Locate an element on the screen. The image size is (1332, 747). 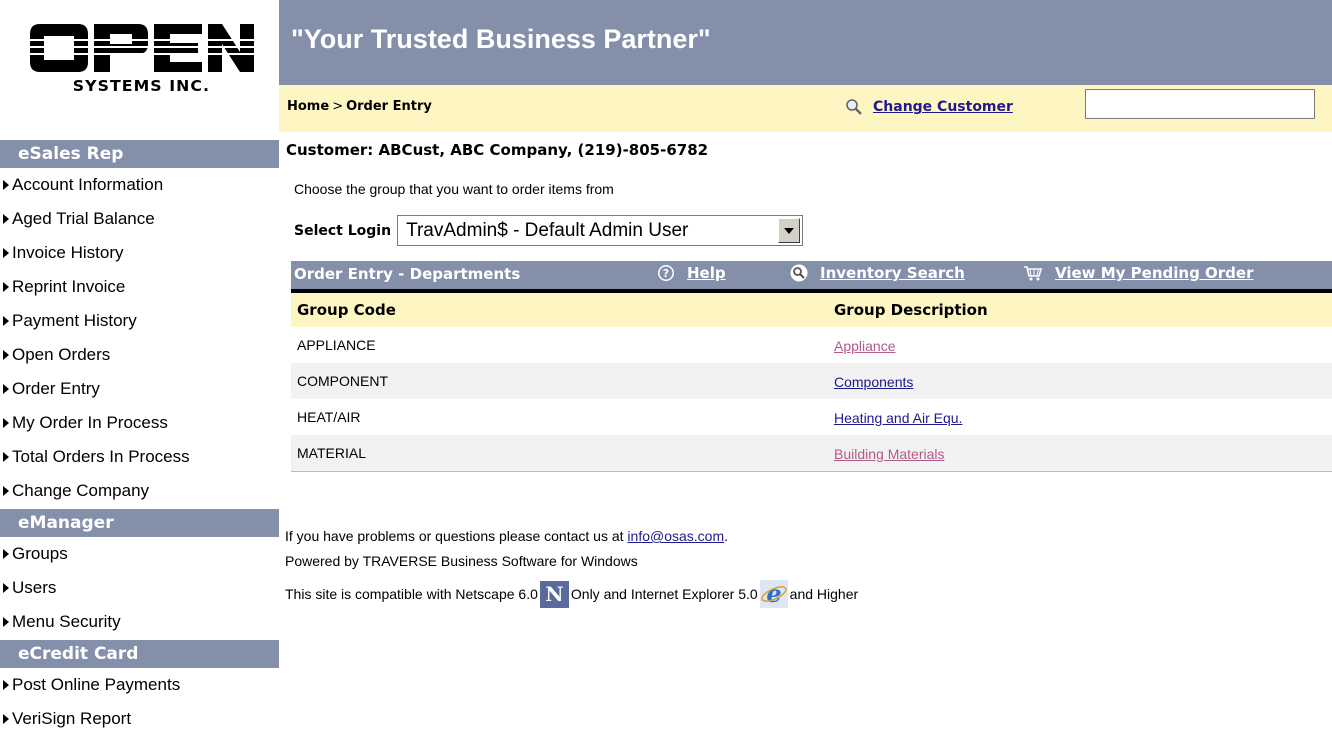
grid-bottom-border is located at coordinates (811, 471).